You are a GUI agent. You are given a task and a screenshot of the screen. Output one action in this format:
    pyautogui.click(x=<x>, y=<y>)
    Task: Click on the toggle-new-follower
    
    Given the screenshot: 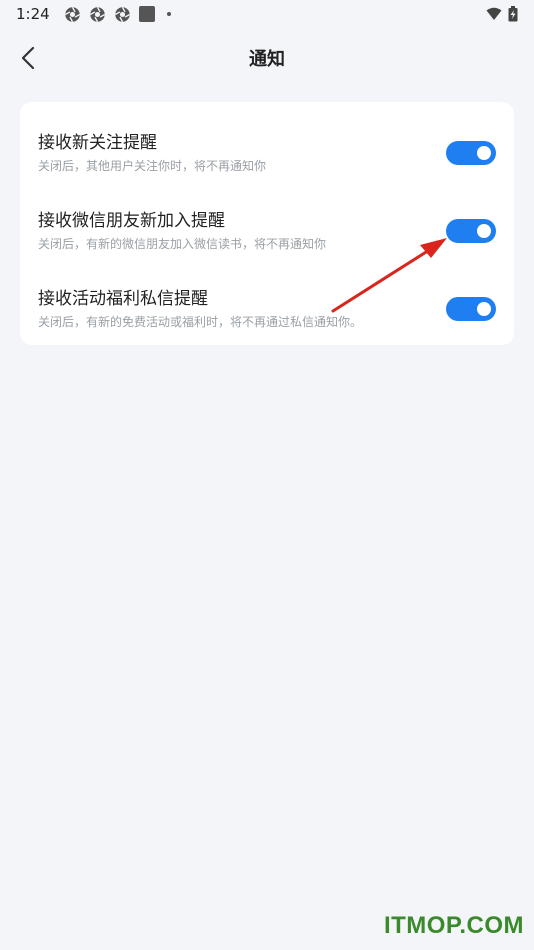 What is the action you would take?
    pyautogui.click(x=471, y=153)
    